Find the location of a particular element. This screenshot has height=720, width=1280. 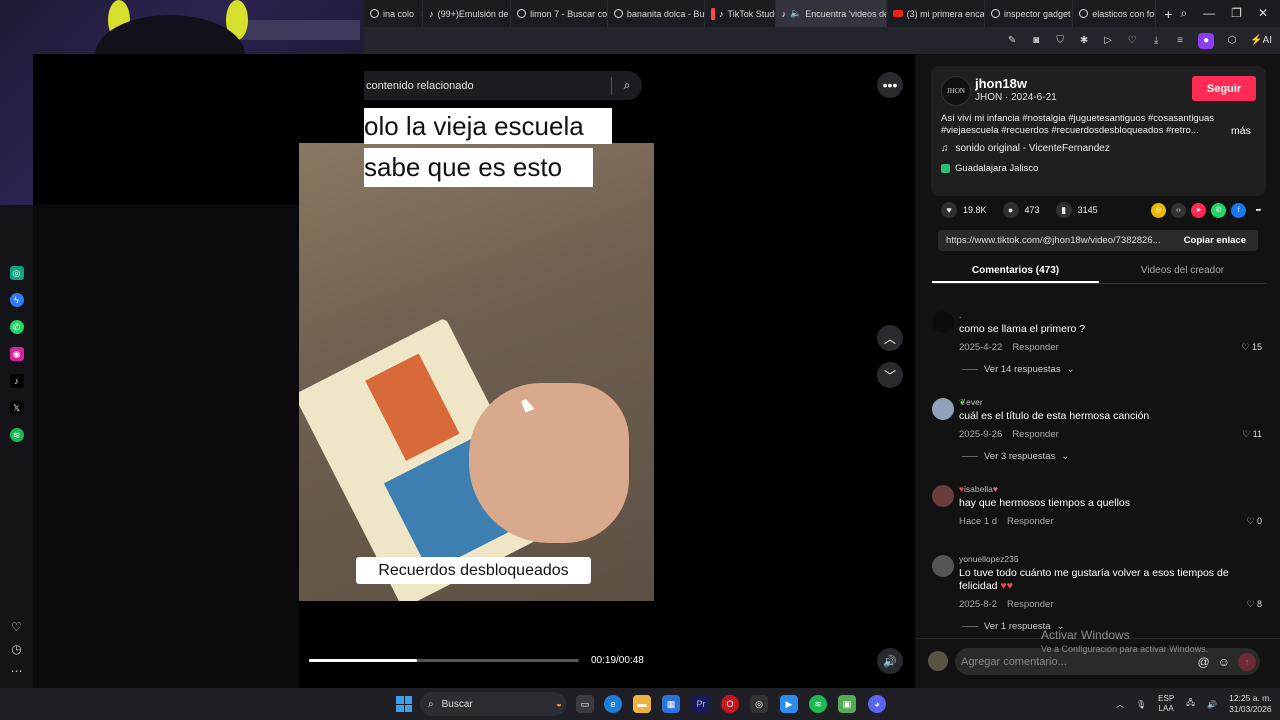

view-replies: Ver 14 respuestas ⌄ is located at coordinates (1018, 369).